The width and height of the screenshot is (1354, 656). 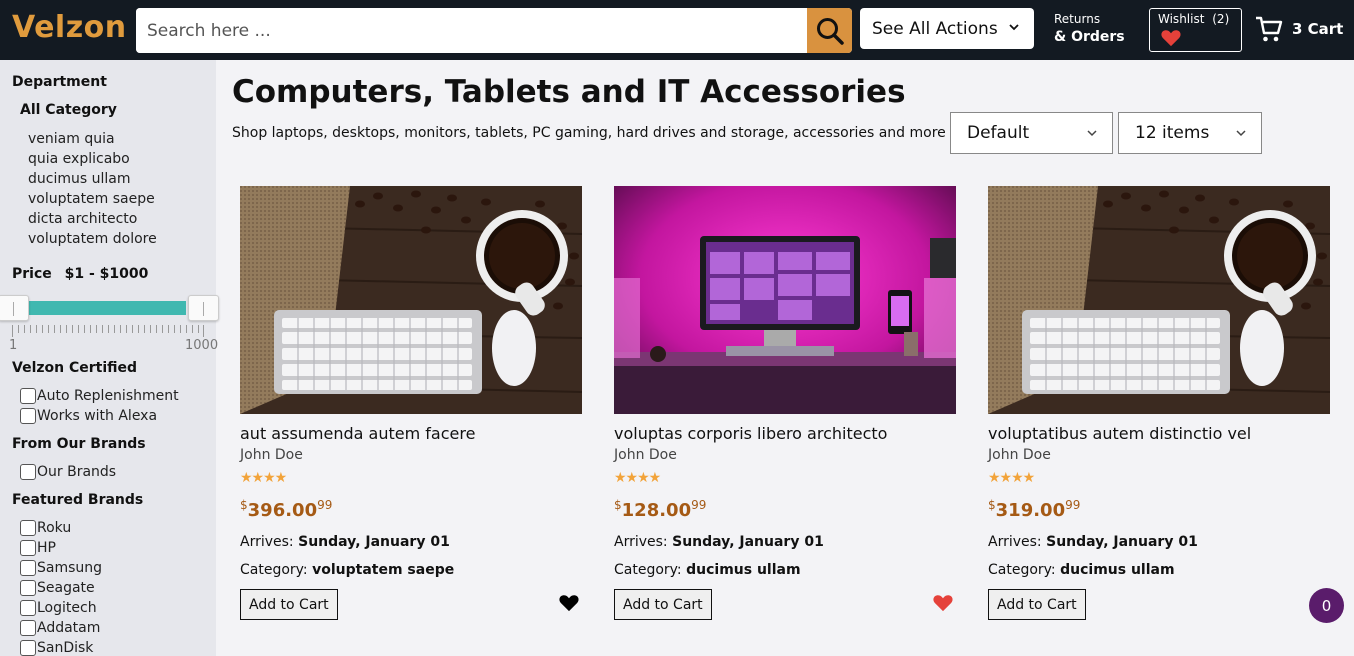 I want to click on checkbox-auto-replenishment: Auto Replenishment, so click(x=99, y=396).